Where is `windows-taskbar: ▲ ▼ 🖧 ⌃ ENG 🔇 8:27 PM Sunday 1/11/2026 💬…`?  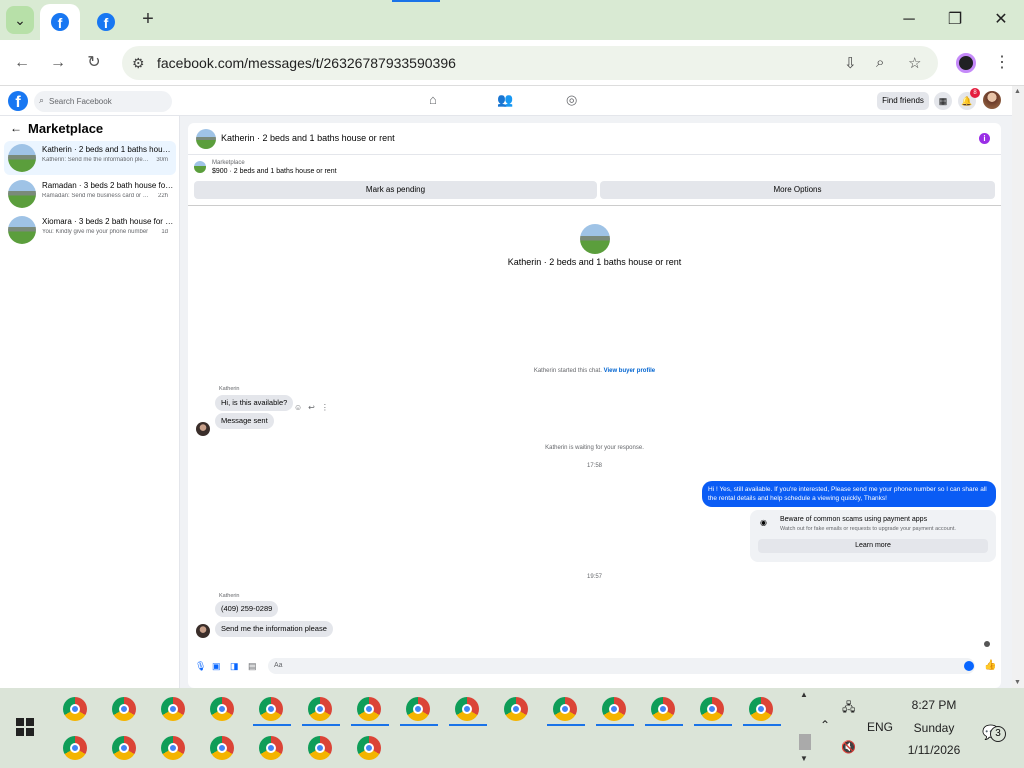
windows-taskbar: ▲ ▼ 🖧 ⌃ ENG 🔇 8:27 PM Sunday 1/11/2026 💬… is located at coordinates (512, 728).